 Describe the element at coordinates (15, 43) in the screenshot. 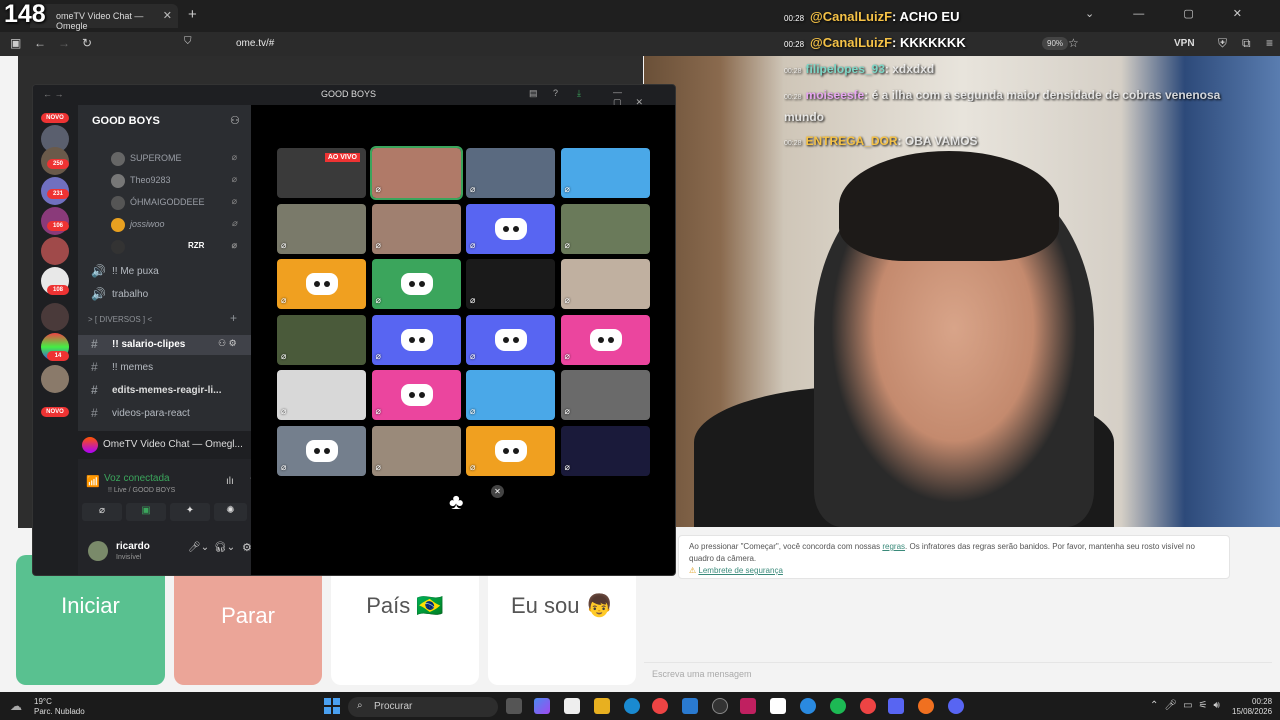

I see `sidebar-icon: ▣` at that location.